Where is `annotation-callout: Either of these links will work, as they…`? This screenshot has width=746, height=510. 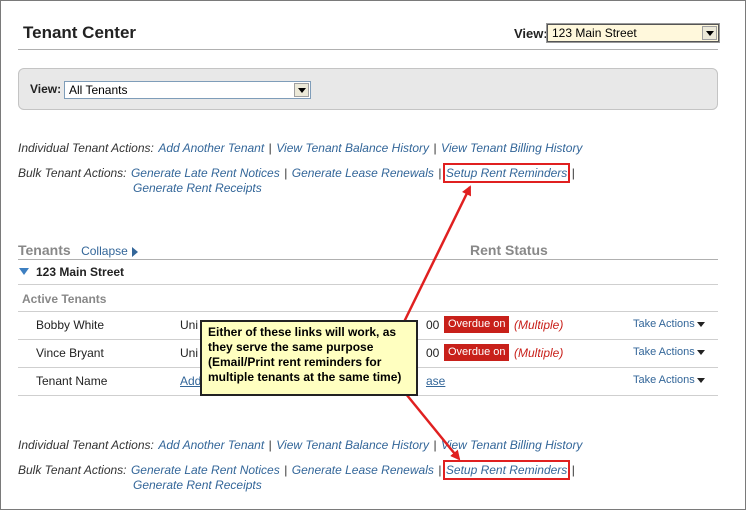
annotation-callout: Either of these links will work, as they… is located at coordinates (309, 358).